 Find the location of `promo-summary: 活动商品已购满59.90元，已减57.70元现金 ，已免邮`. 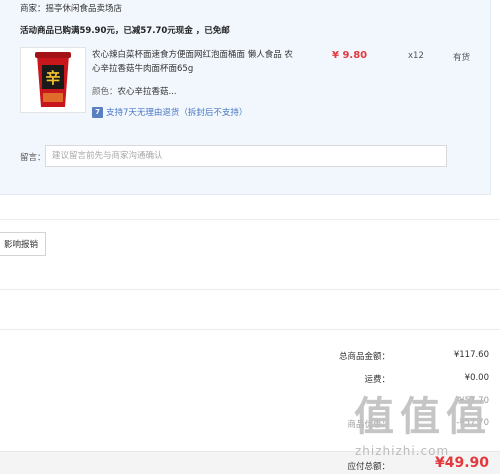

promo-summary: 活动商品已购满59.90元，已减57.70元现金 ，已免邮 is located at coordinates (125, 31).